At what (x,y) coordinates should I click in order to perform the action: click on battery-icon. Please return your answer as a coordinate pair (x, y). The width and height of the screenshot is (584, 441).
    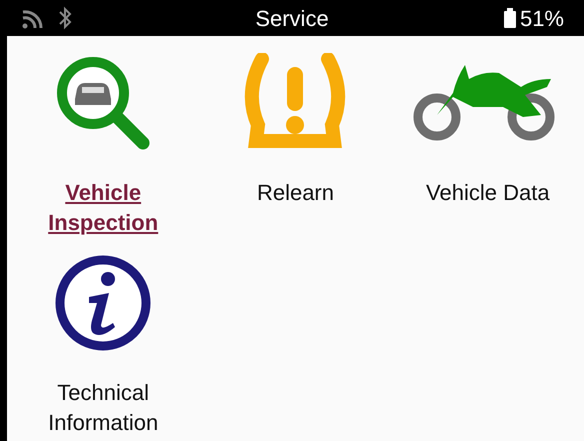
    Looking at the image, I should click on (509, 18).